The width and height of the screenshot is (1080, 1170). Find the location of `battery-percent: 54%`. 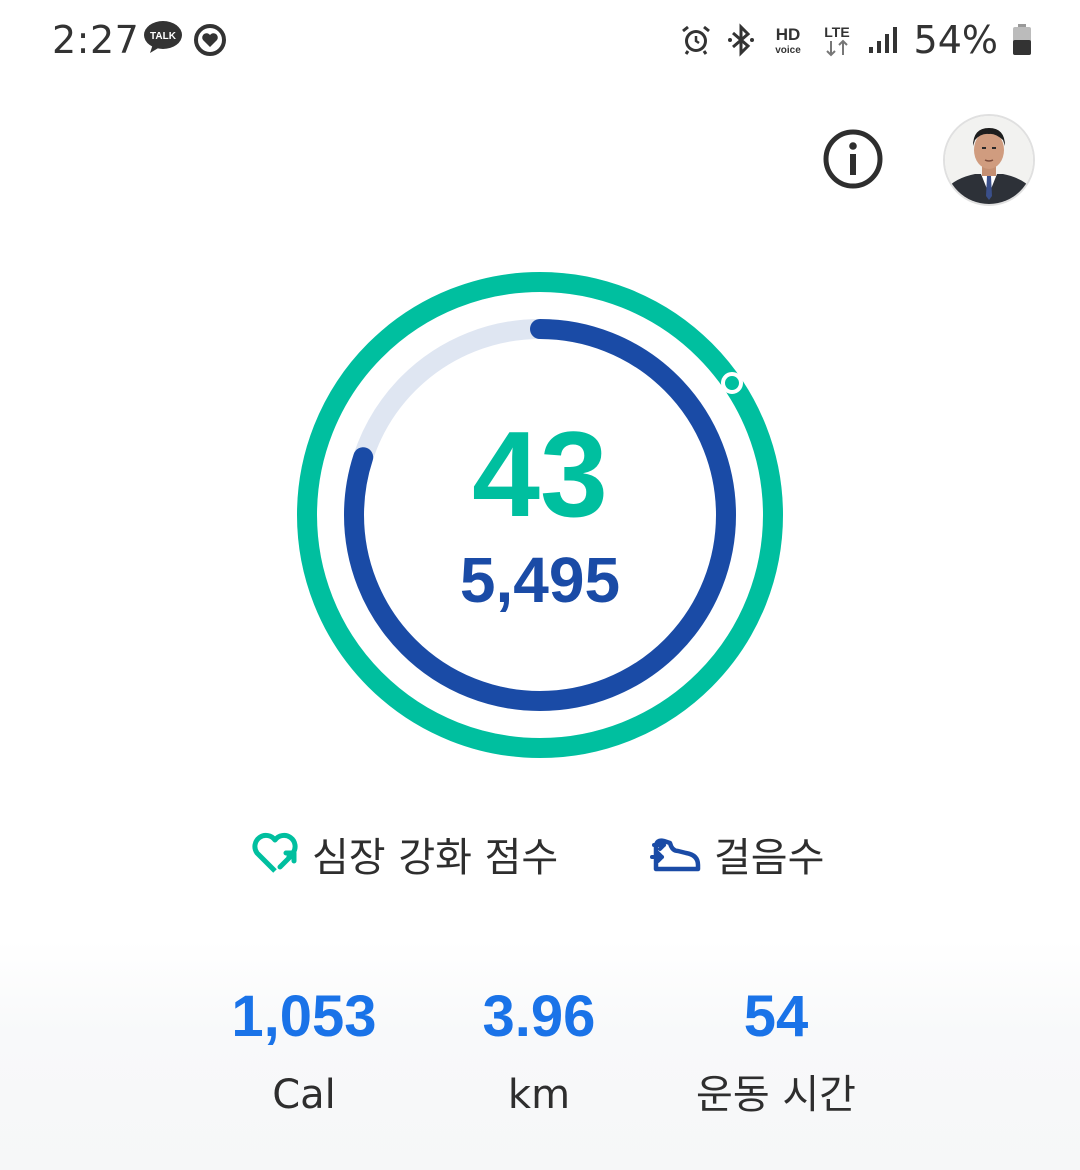

battery-percent: 54% is located at coordinates (955, 40).